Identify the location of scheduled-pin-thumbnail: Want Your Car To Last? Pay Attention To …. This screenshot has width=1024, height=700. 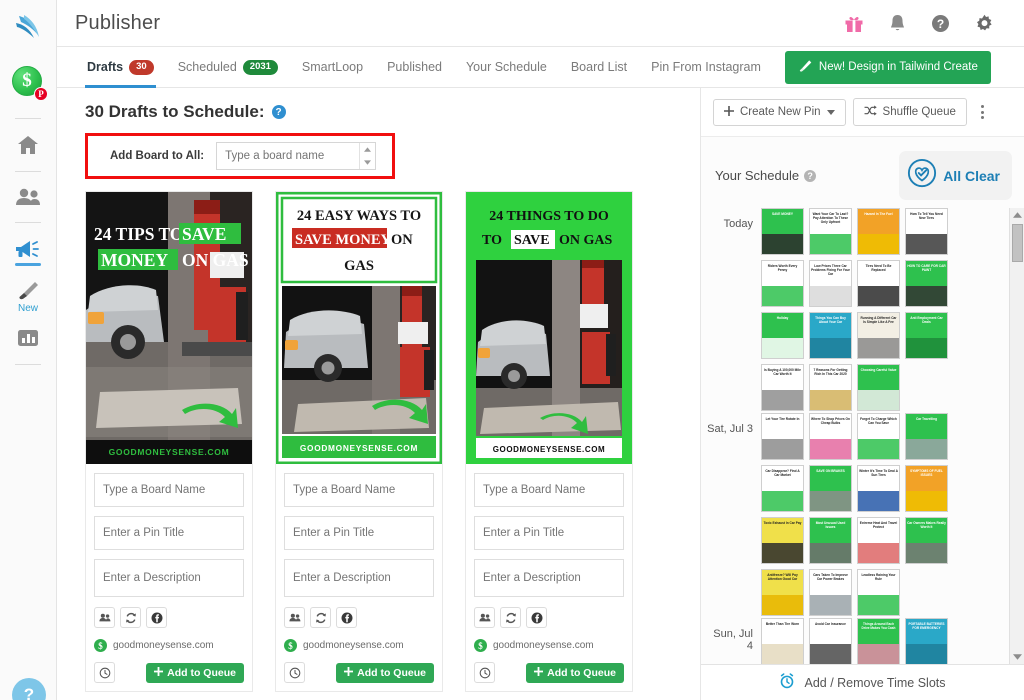
(830, 231).